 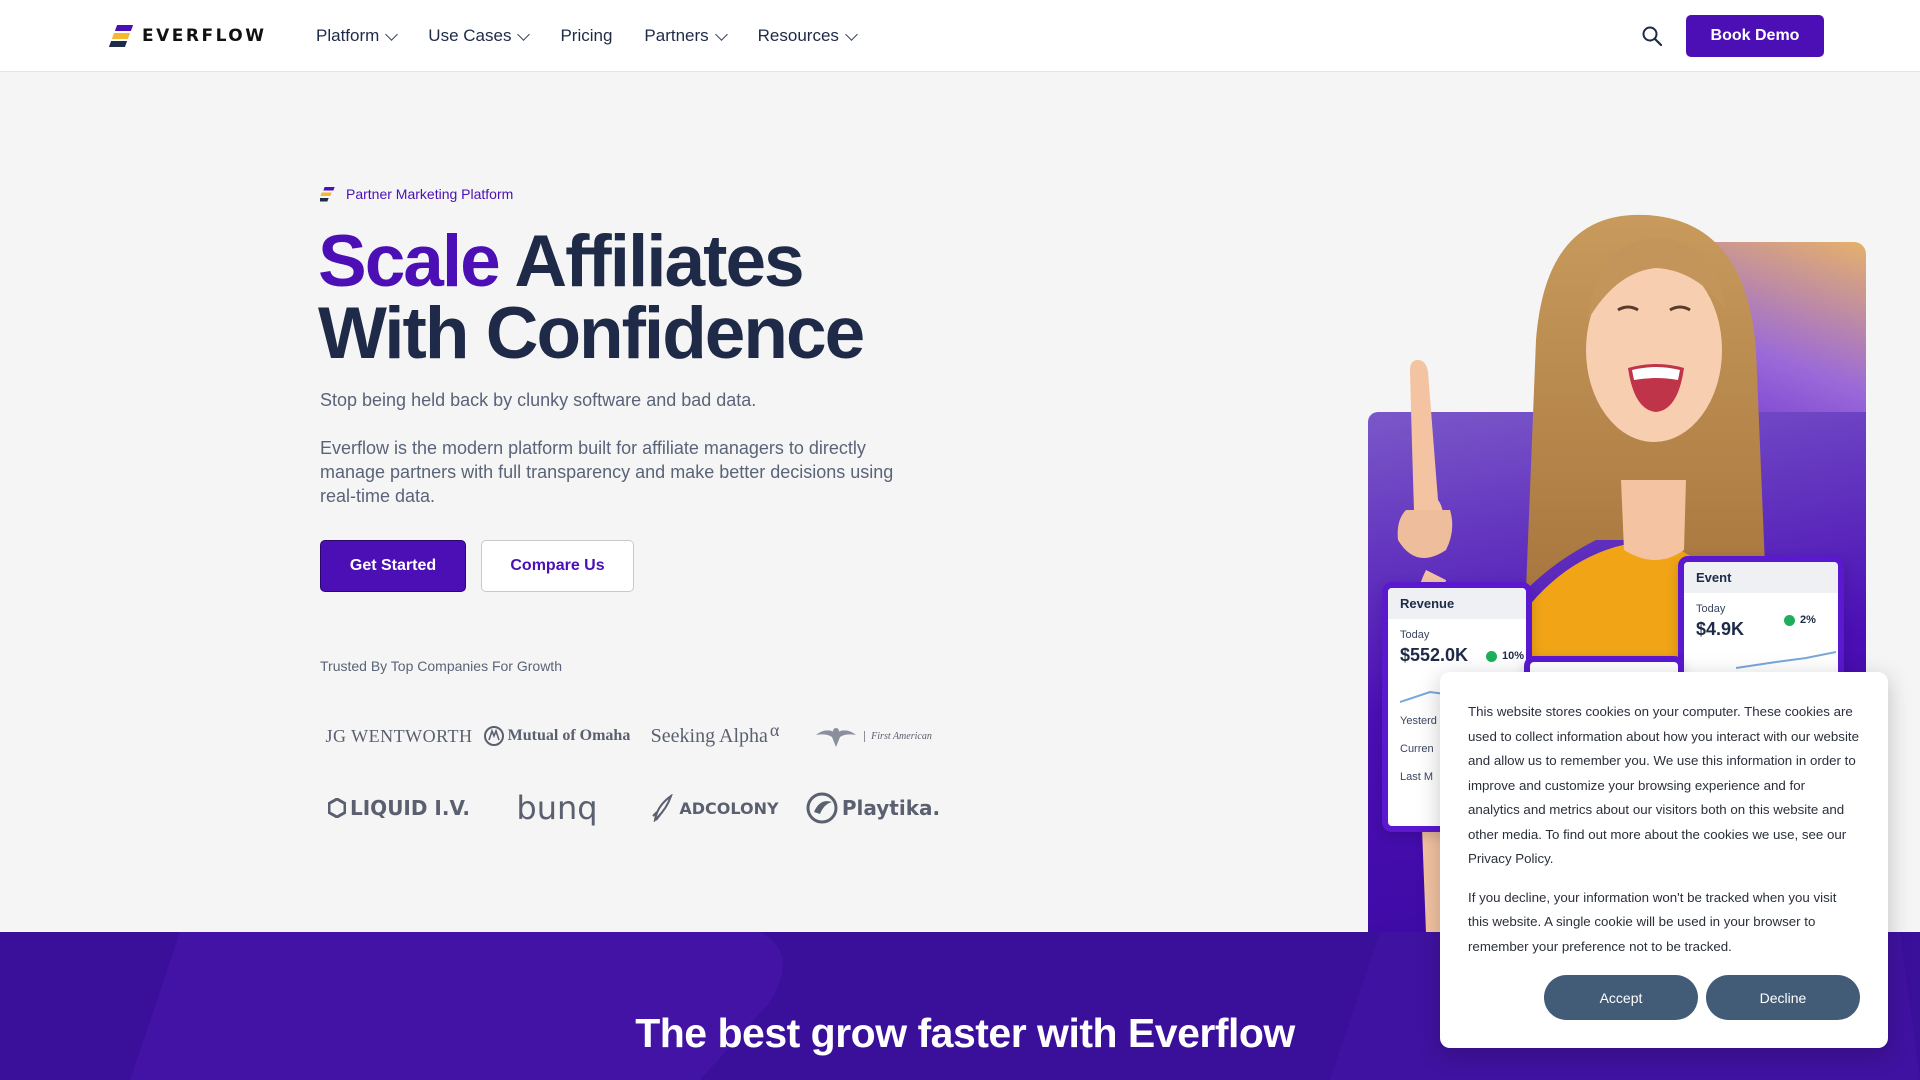 I want to click on brand-name: EVERFLOW, so click(x=204, y=36).